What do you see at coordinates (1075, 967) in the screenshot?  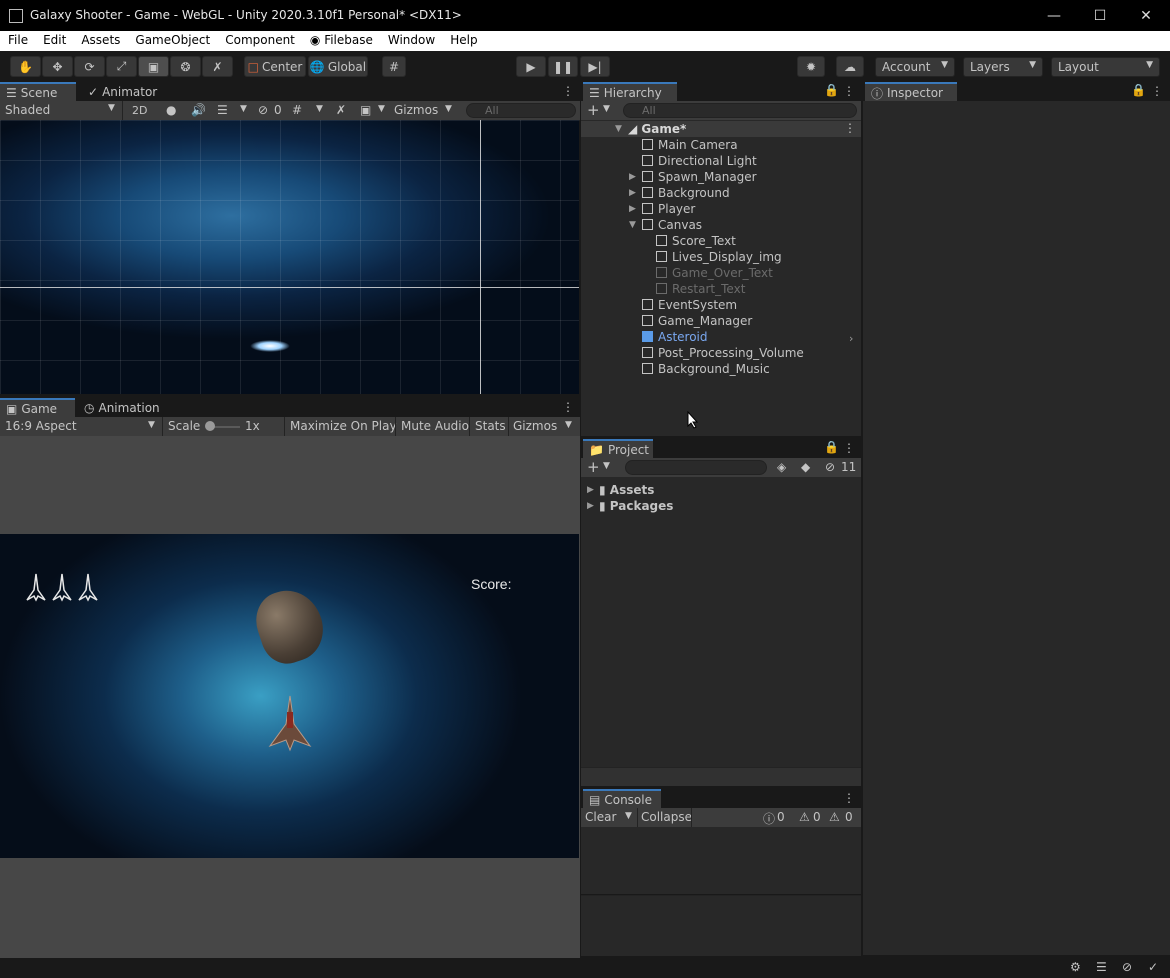 I see `bug-icon: ⚙` at bounding box center [1075, 967].